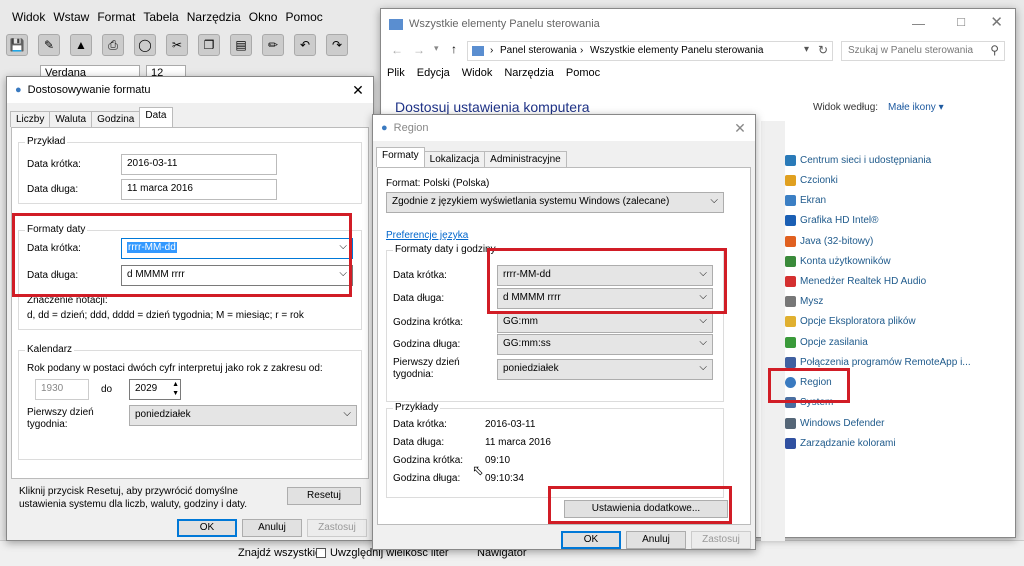 This screenshot has height=566, width=1024. Describe the element at coordinates (538, 50) in the screenshot. I see `breadcrumb-panel: Panel sterowania` at that location.